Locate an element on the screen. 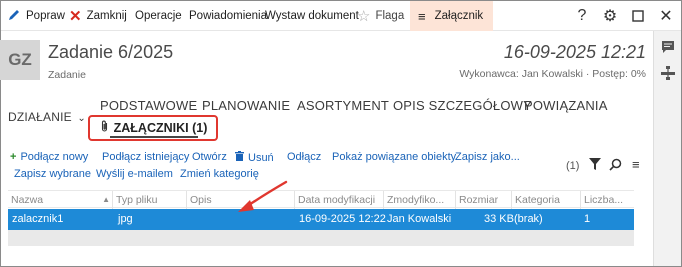  assignee-progress: Wykonawca: Jan Kowalski · Postęp: 0% is located at coordinates (552, 74).